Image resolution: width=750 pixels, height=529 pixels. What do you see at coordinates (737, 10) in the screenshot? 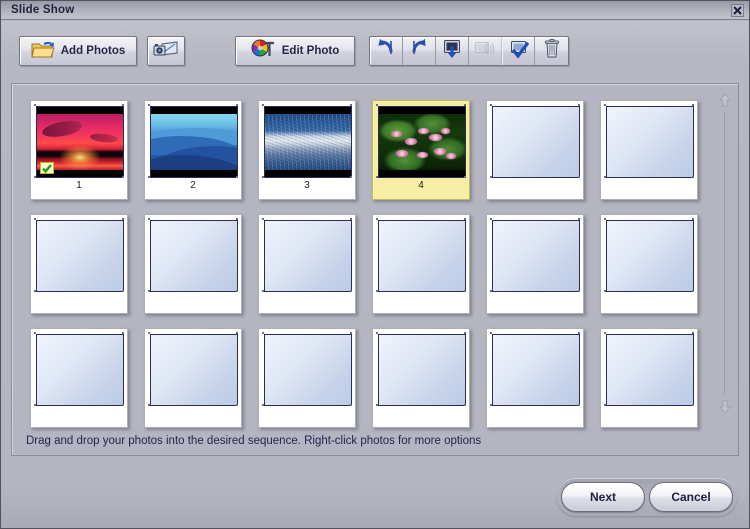
I see `close-icon` at bounding box center [737, 10].